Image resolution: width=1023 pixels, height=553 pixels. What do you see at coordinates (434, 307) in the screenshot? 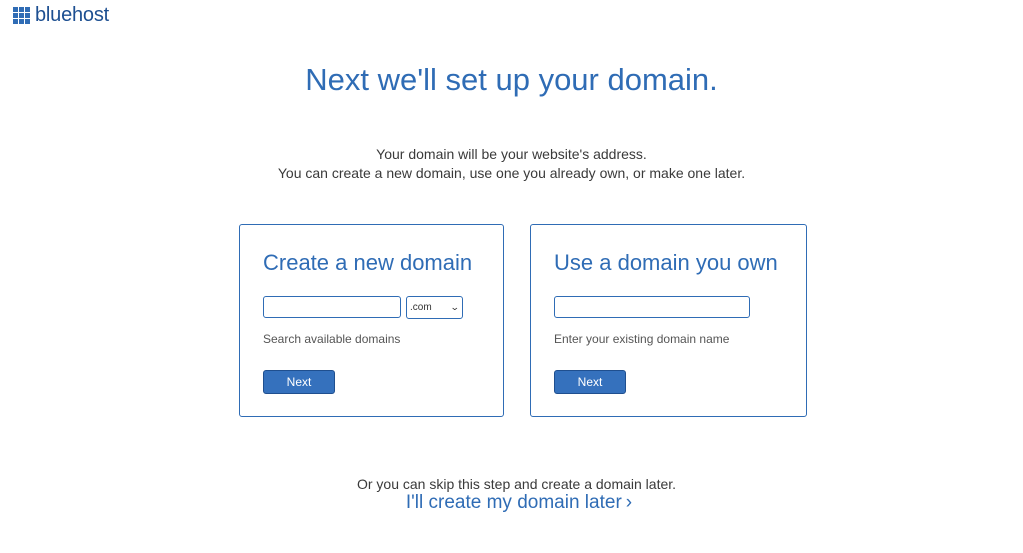
I see `tld-select: .com ⌄` at bounding box center [434, 307].